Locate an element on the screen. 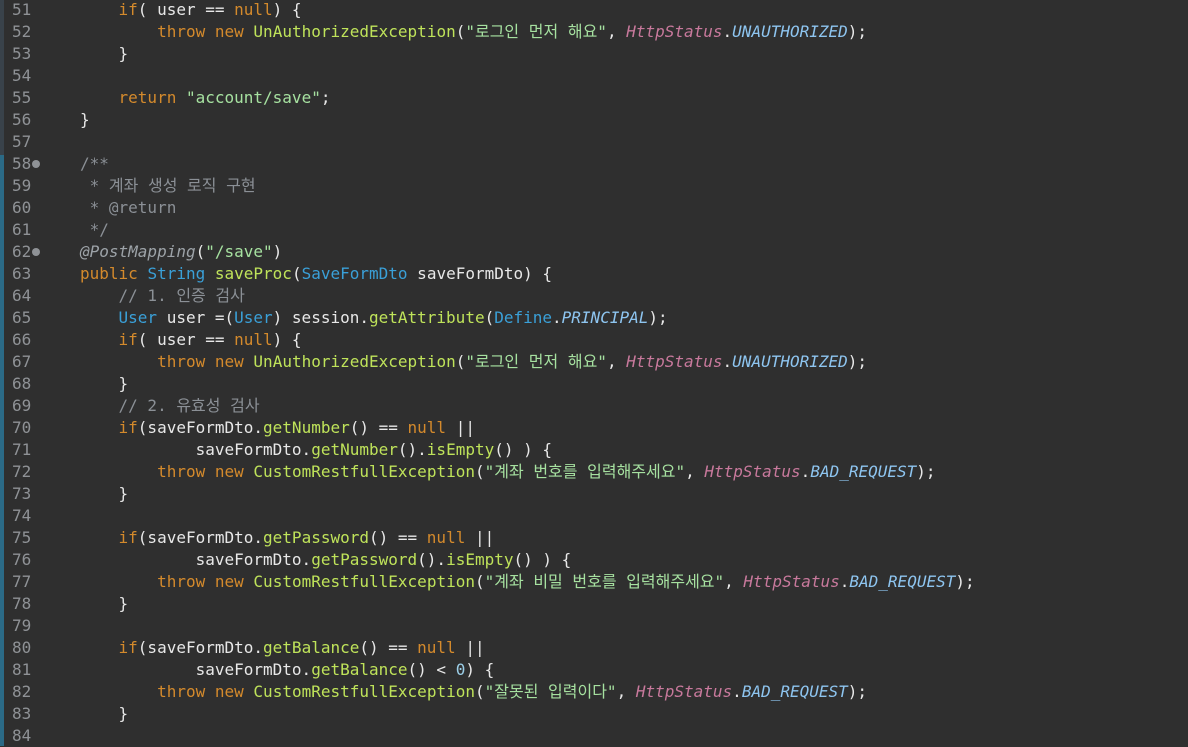 Image resolution: width=1188 pixels, height=747 pixels. line-number: 51 is located at coordinates (22, 9).